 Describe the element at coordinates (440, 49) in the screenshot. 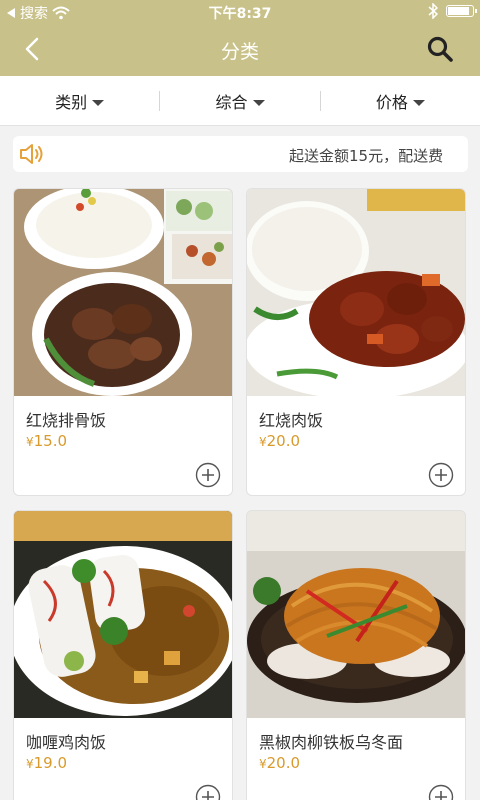

I see `search-icon` at that location.